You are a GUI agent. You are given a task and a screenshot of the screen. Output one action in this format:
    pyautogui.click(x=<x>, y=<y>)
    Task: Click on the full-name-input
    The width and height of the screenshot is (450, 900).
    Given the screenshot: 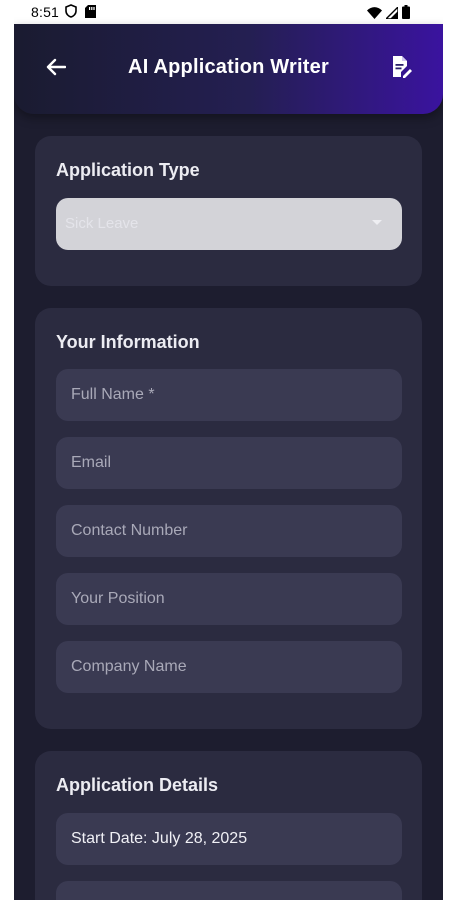 What is the action you would take?
    pyautogui.click(x=229, y=395)
    